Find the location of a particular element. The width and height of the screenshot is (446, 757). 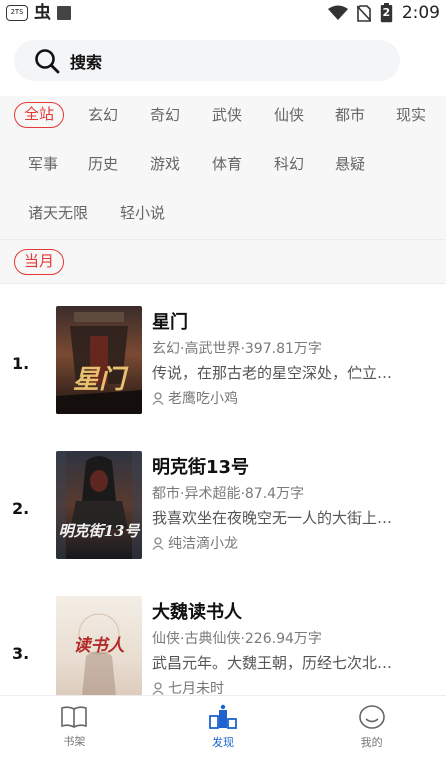

nav-label: 书架 is located at coordinates (74, 741).